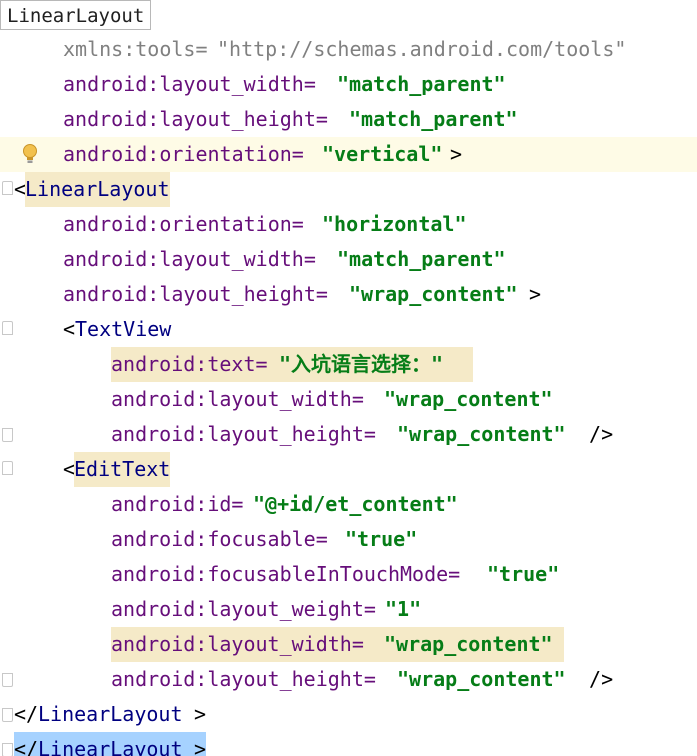  Describe the element at coordinates (348, 329) in the screenshot. I see `code-line: < TextView` at that location.